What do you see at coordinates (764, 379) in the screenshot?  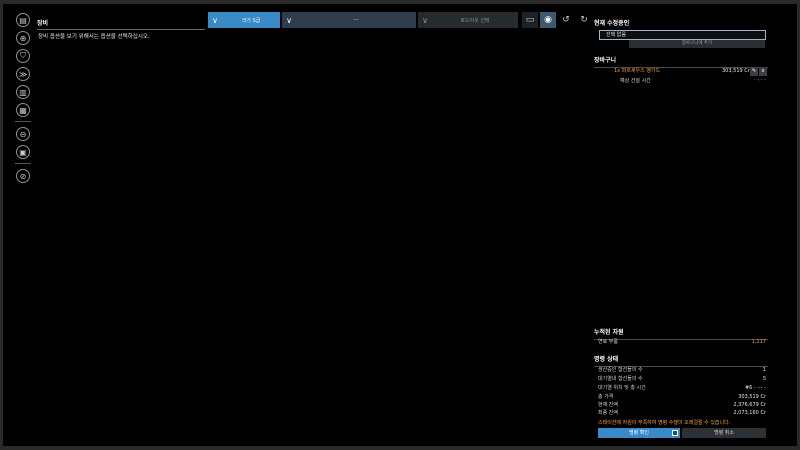 I see `status-value: 5` at bounding box center [764, 379].